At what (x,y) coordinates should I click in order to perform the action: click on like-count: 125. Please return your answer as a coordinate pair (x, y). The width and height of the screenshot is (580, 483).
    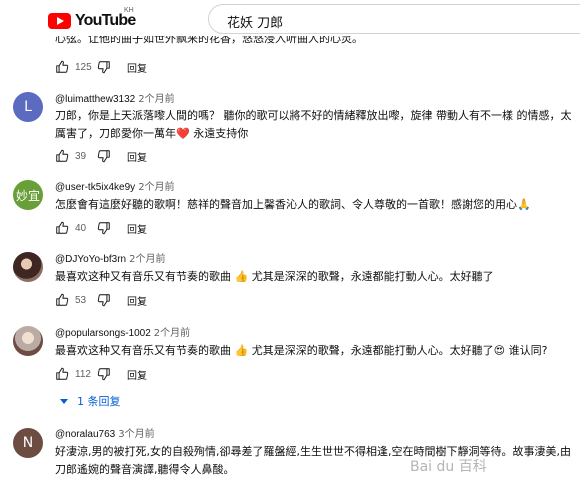
    Looking at the image, I should click on (83, 67).